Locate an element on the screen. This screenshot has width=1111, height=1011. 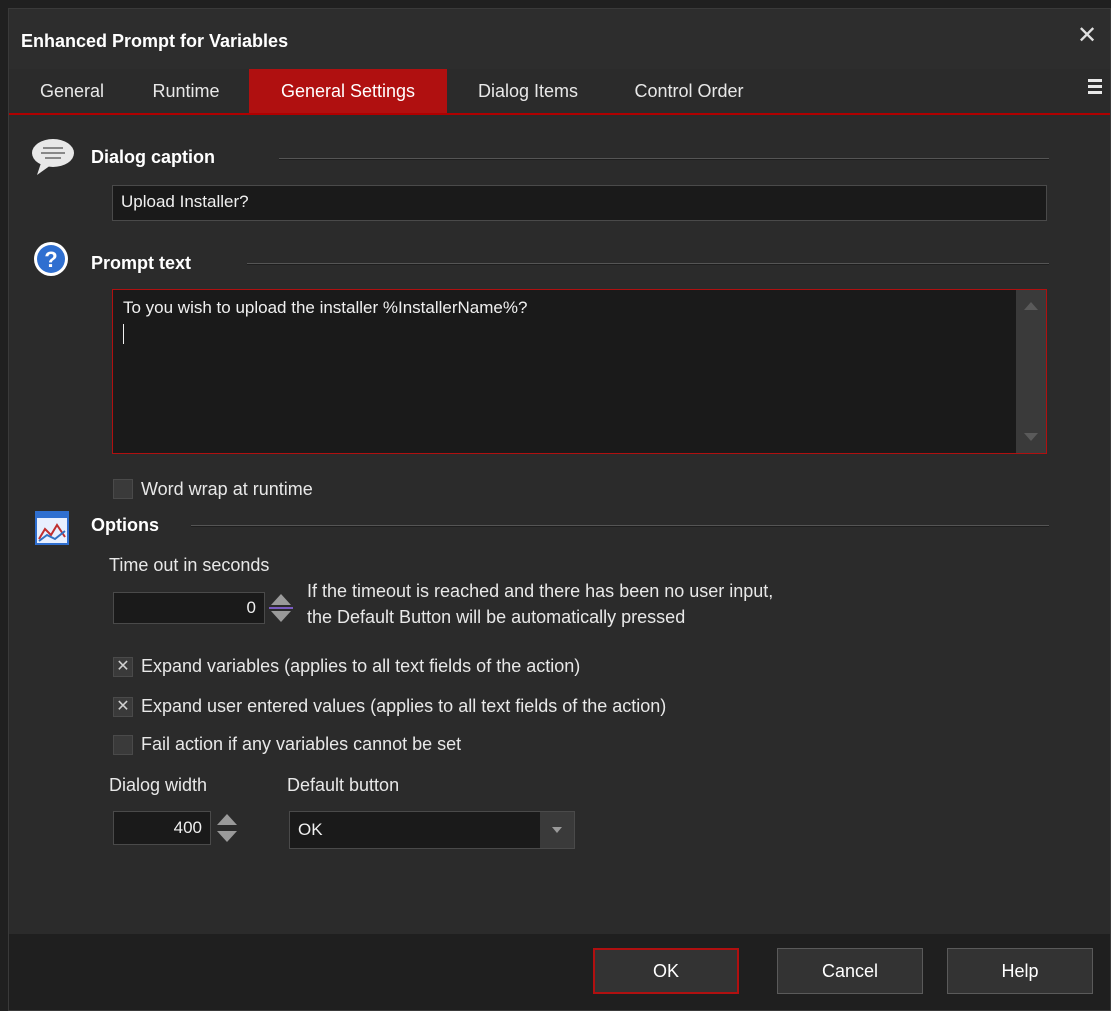
timeout-label: Time out in seconds is located at coordinates (189, 565).